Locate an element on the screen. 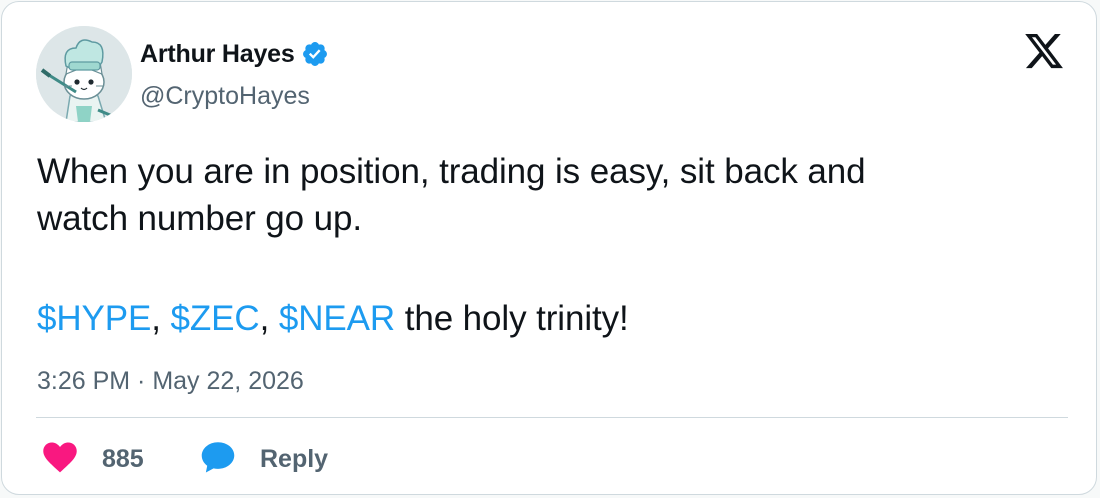  heart-icon is located at coordinates (60, 459).